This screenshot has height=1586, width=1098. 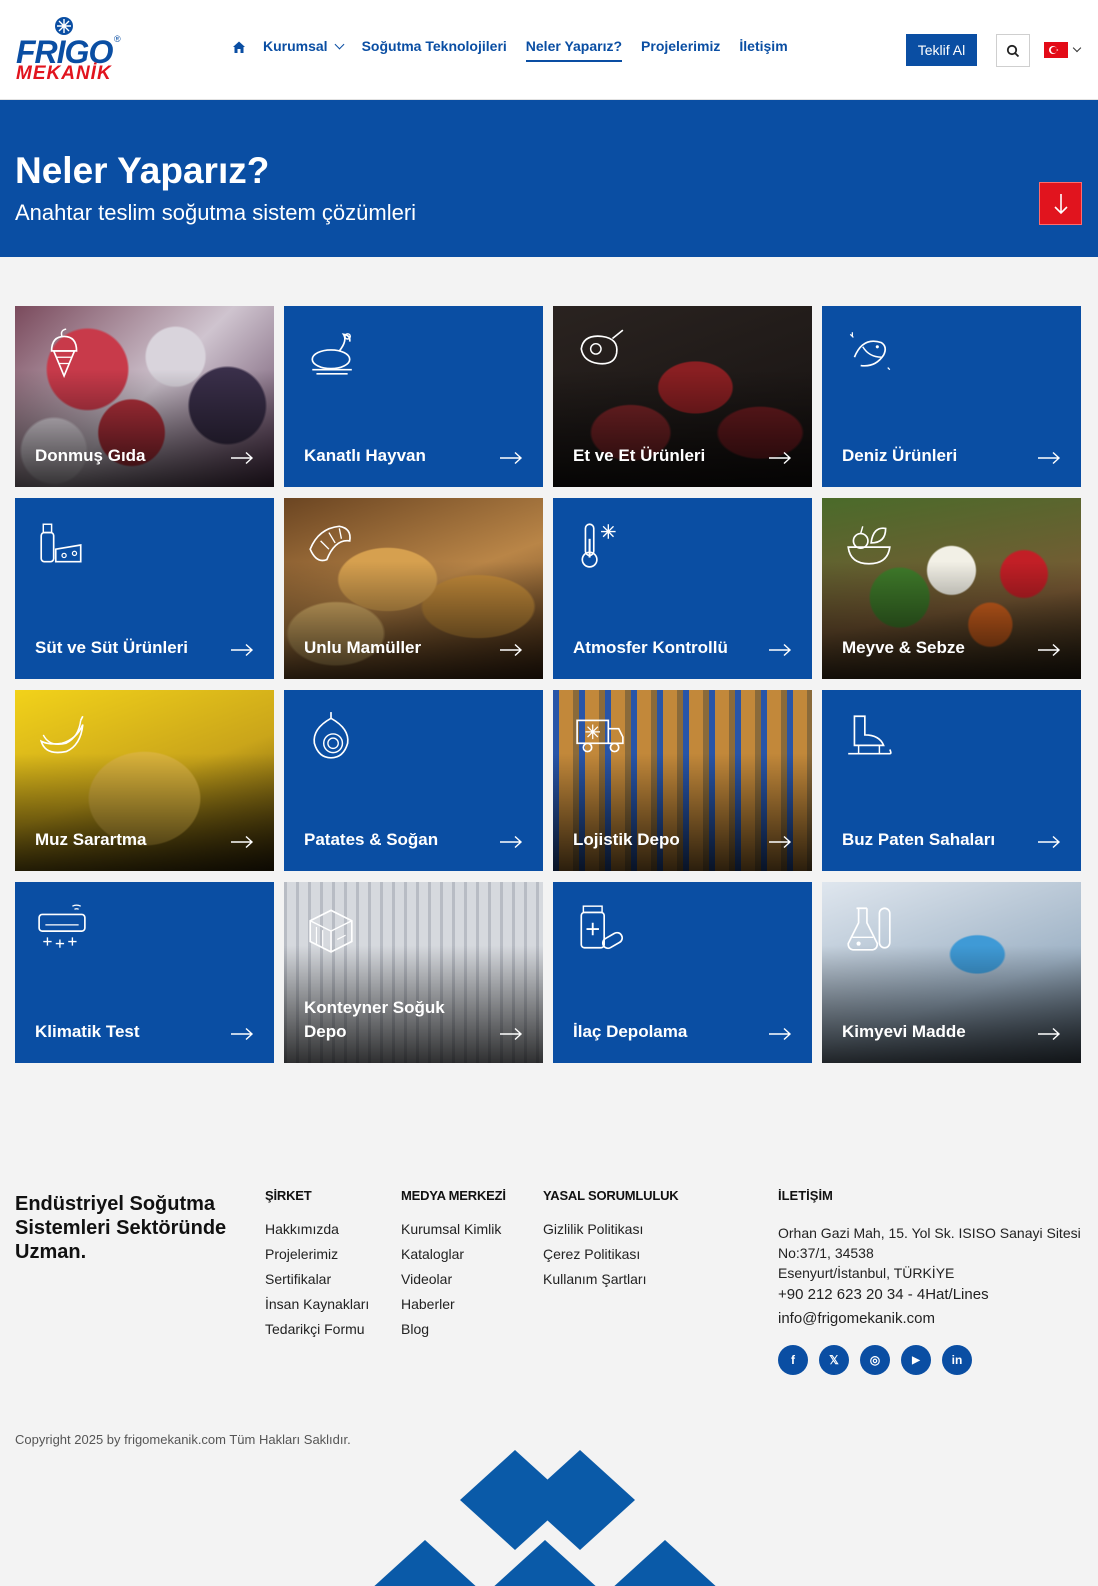 What do you see at coordinates (317, 1233) in the screenshot?
I see `footer-link-hakkimizda: Hakkımızda` at bounding box center [317, 1233].